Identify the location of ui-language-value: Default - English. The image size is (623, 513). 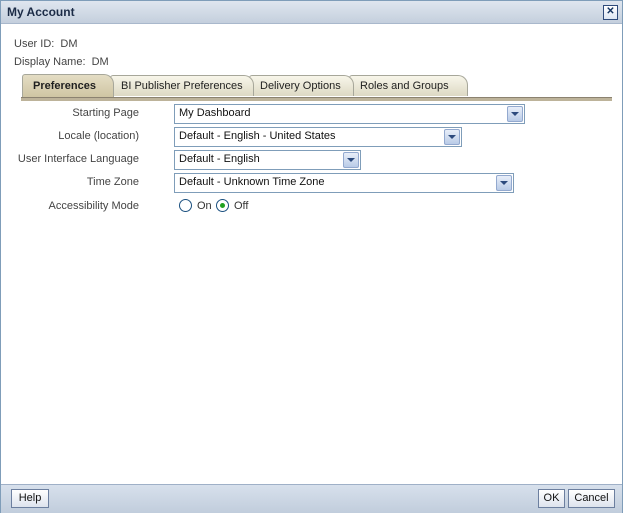
(219, 159).